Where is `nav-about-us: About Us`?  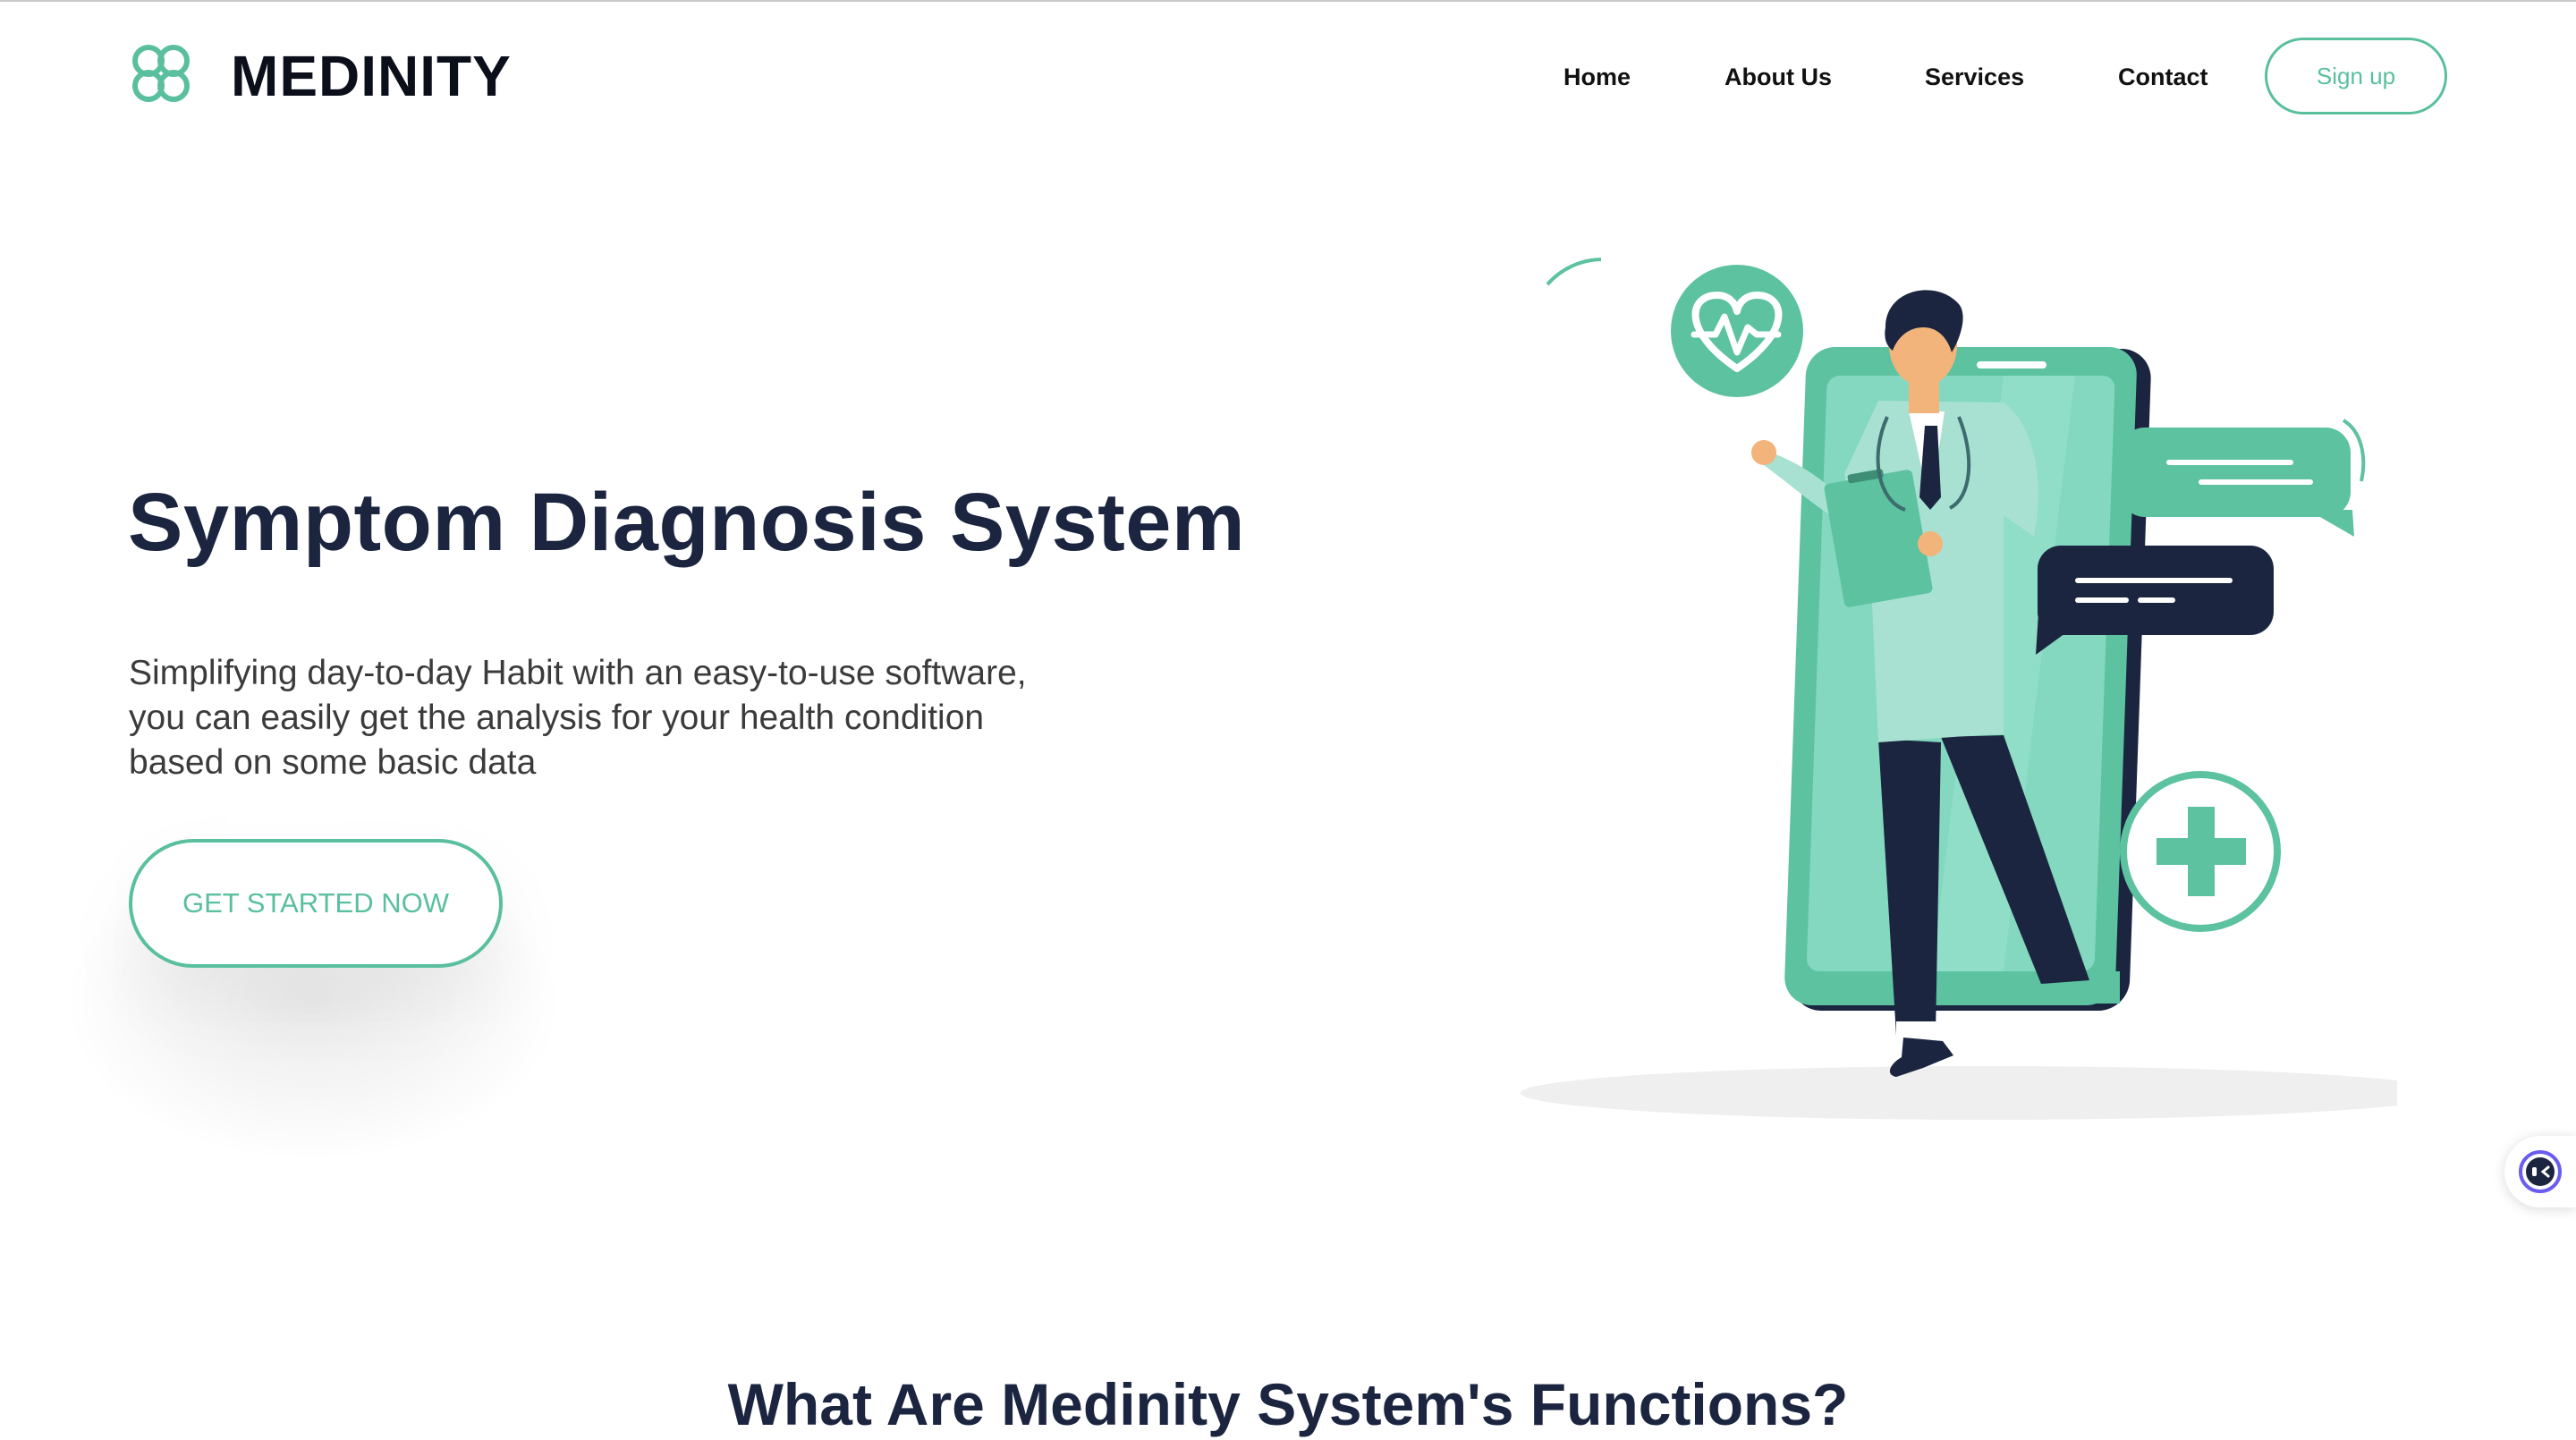 nav-about-us: About Us is located at coordinates (1778, 77).